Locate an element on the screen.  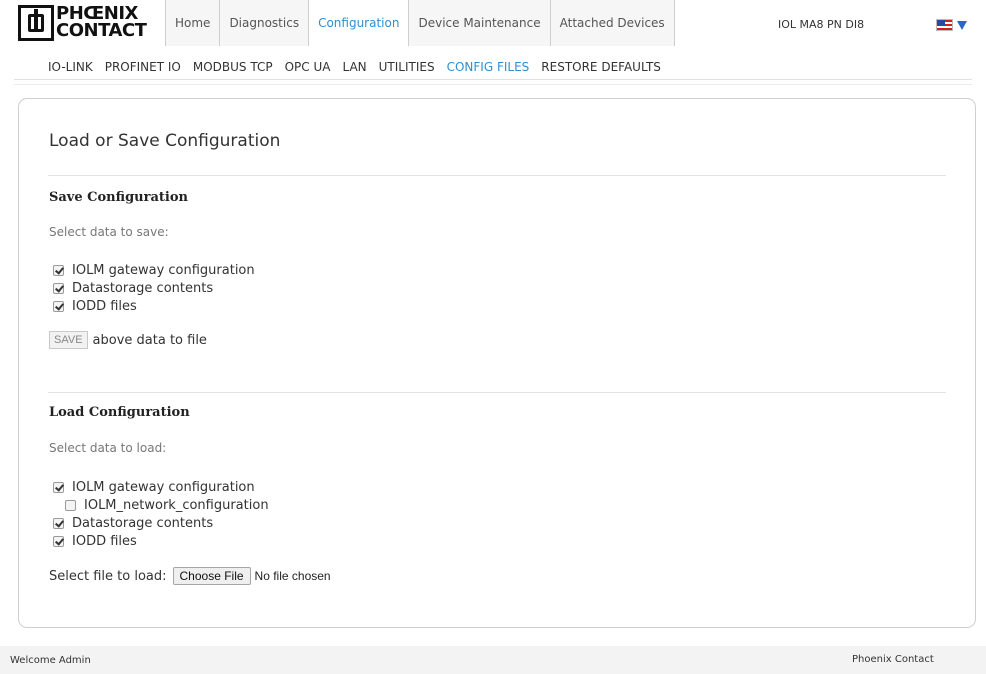
subnav-divider-secondary is located at coordinates (493, 84).